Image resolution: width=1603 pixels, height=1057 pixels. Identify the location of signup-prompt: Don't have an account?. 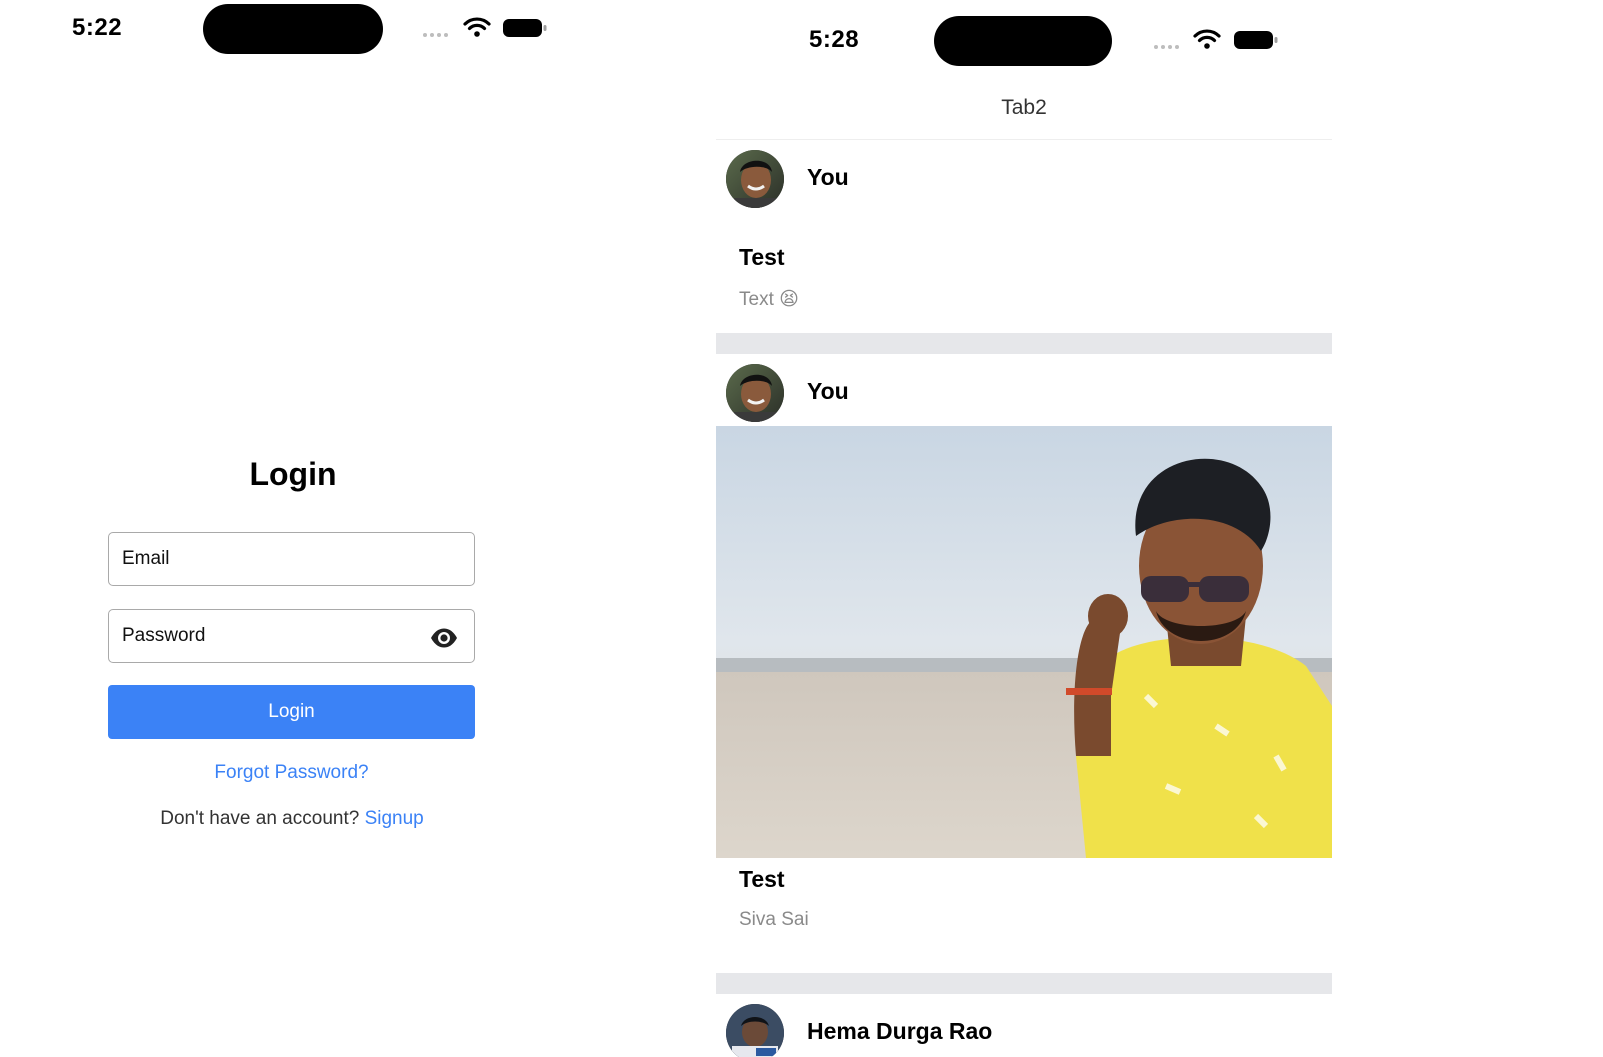
(260, 818).